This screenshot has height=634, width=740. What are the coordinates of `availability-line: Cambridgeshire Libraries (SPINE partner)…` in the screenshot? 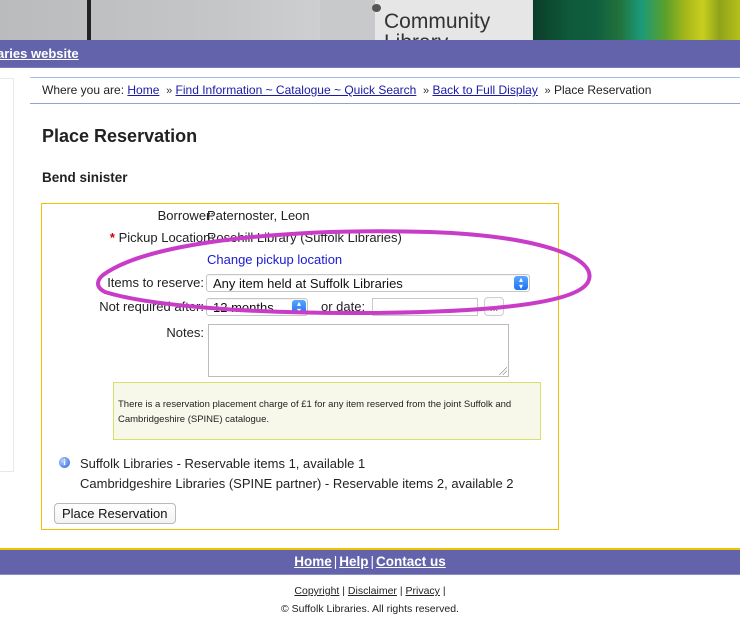 It's located at (297, 483).